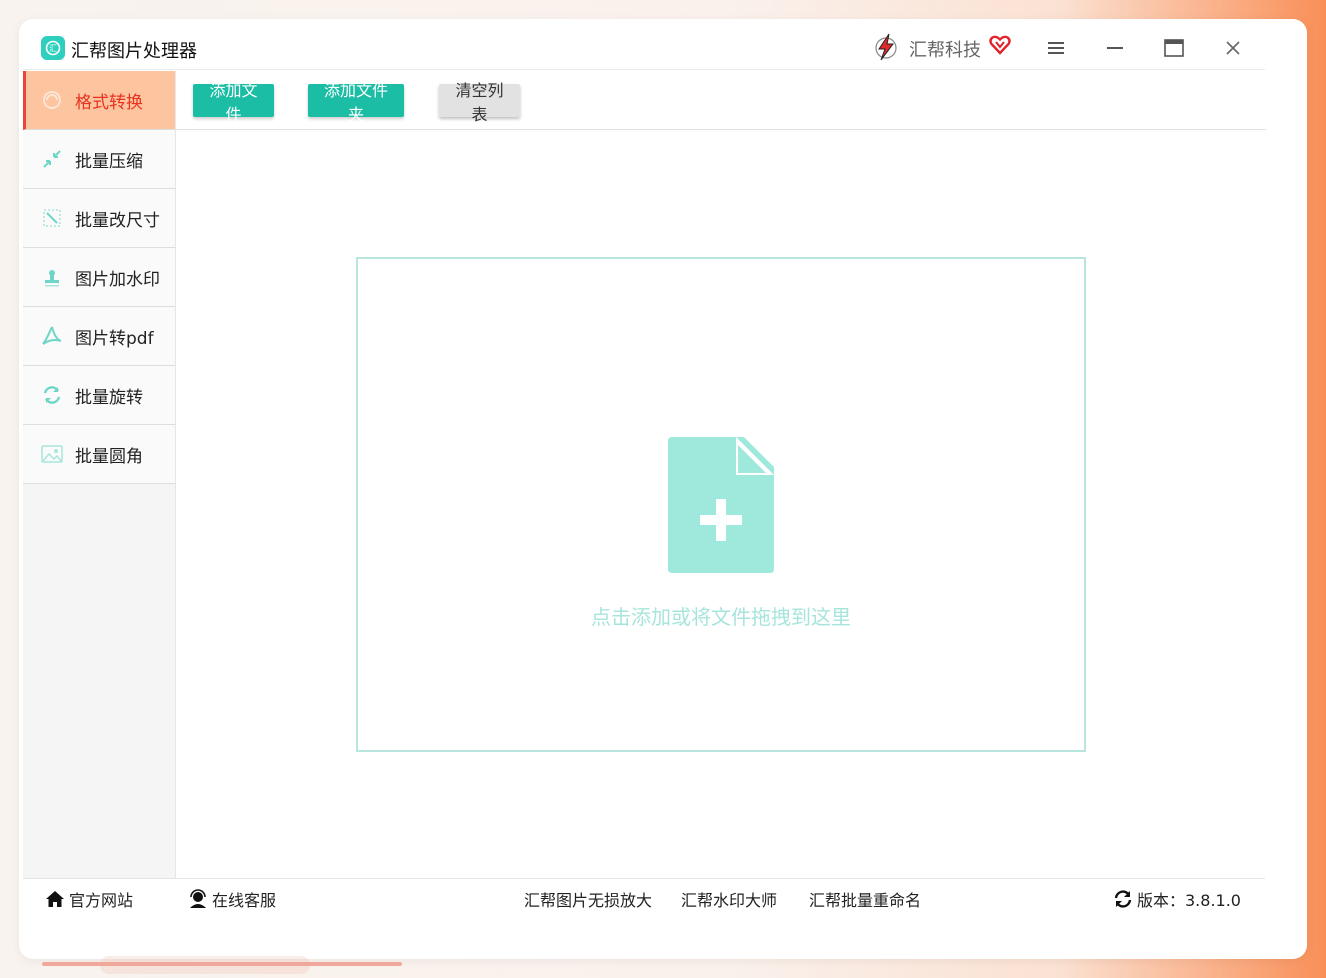 The height and width of the screenshot is (978, 1326). What do you see at coordinates (232, 899) in the screenshot?
I see `online-service-link: 在线客服` at bounding box center [232, 899].